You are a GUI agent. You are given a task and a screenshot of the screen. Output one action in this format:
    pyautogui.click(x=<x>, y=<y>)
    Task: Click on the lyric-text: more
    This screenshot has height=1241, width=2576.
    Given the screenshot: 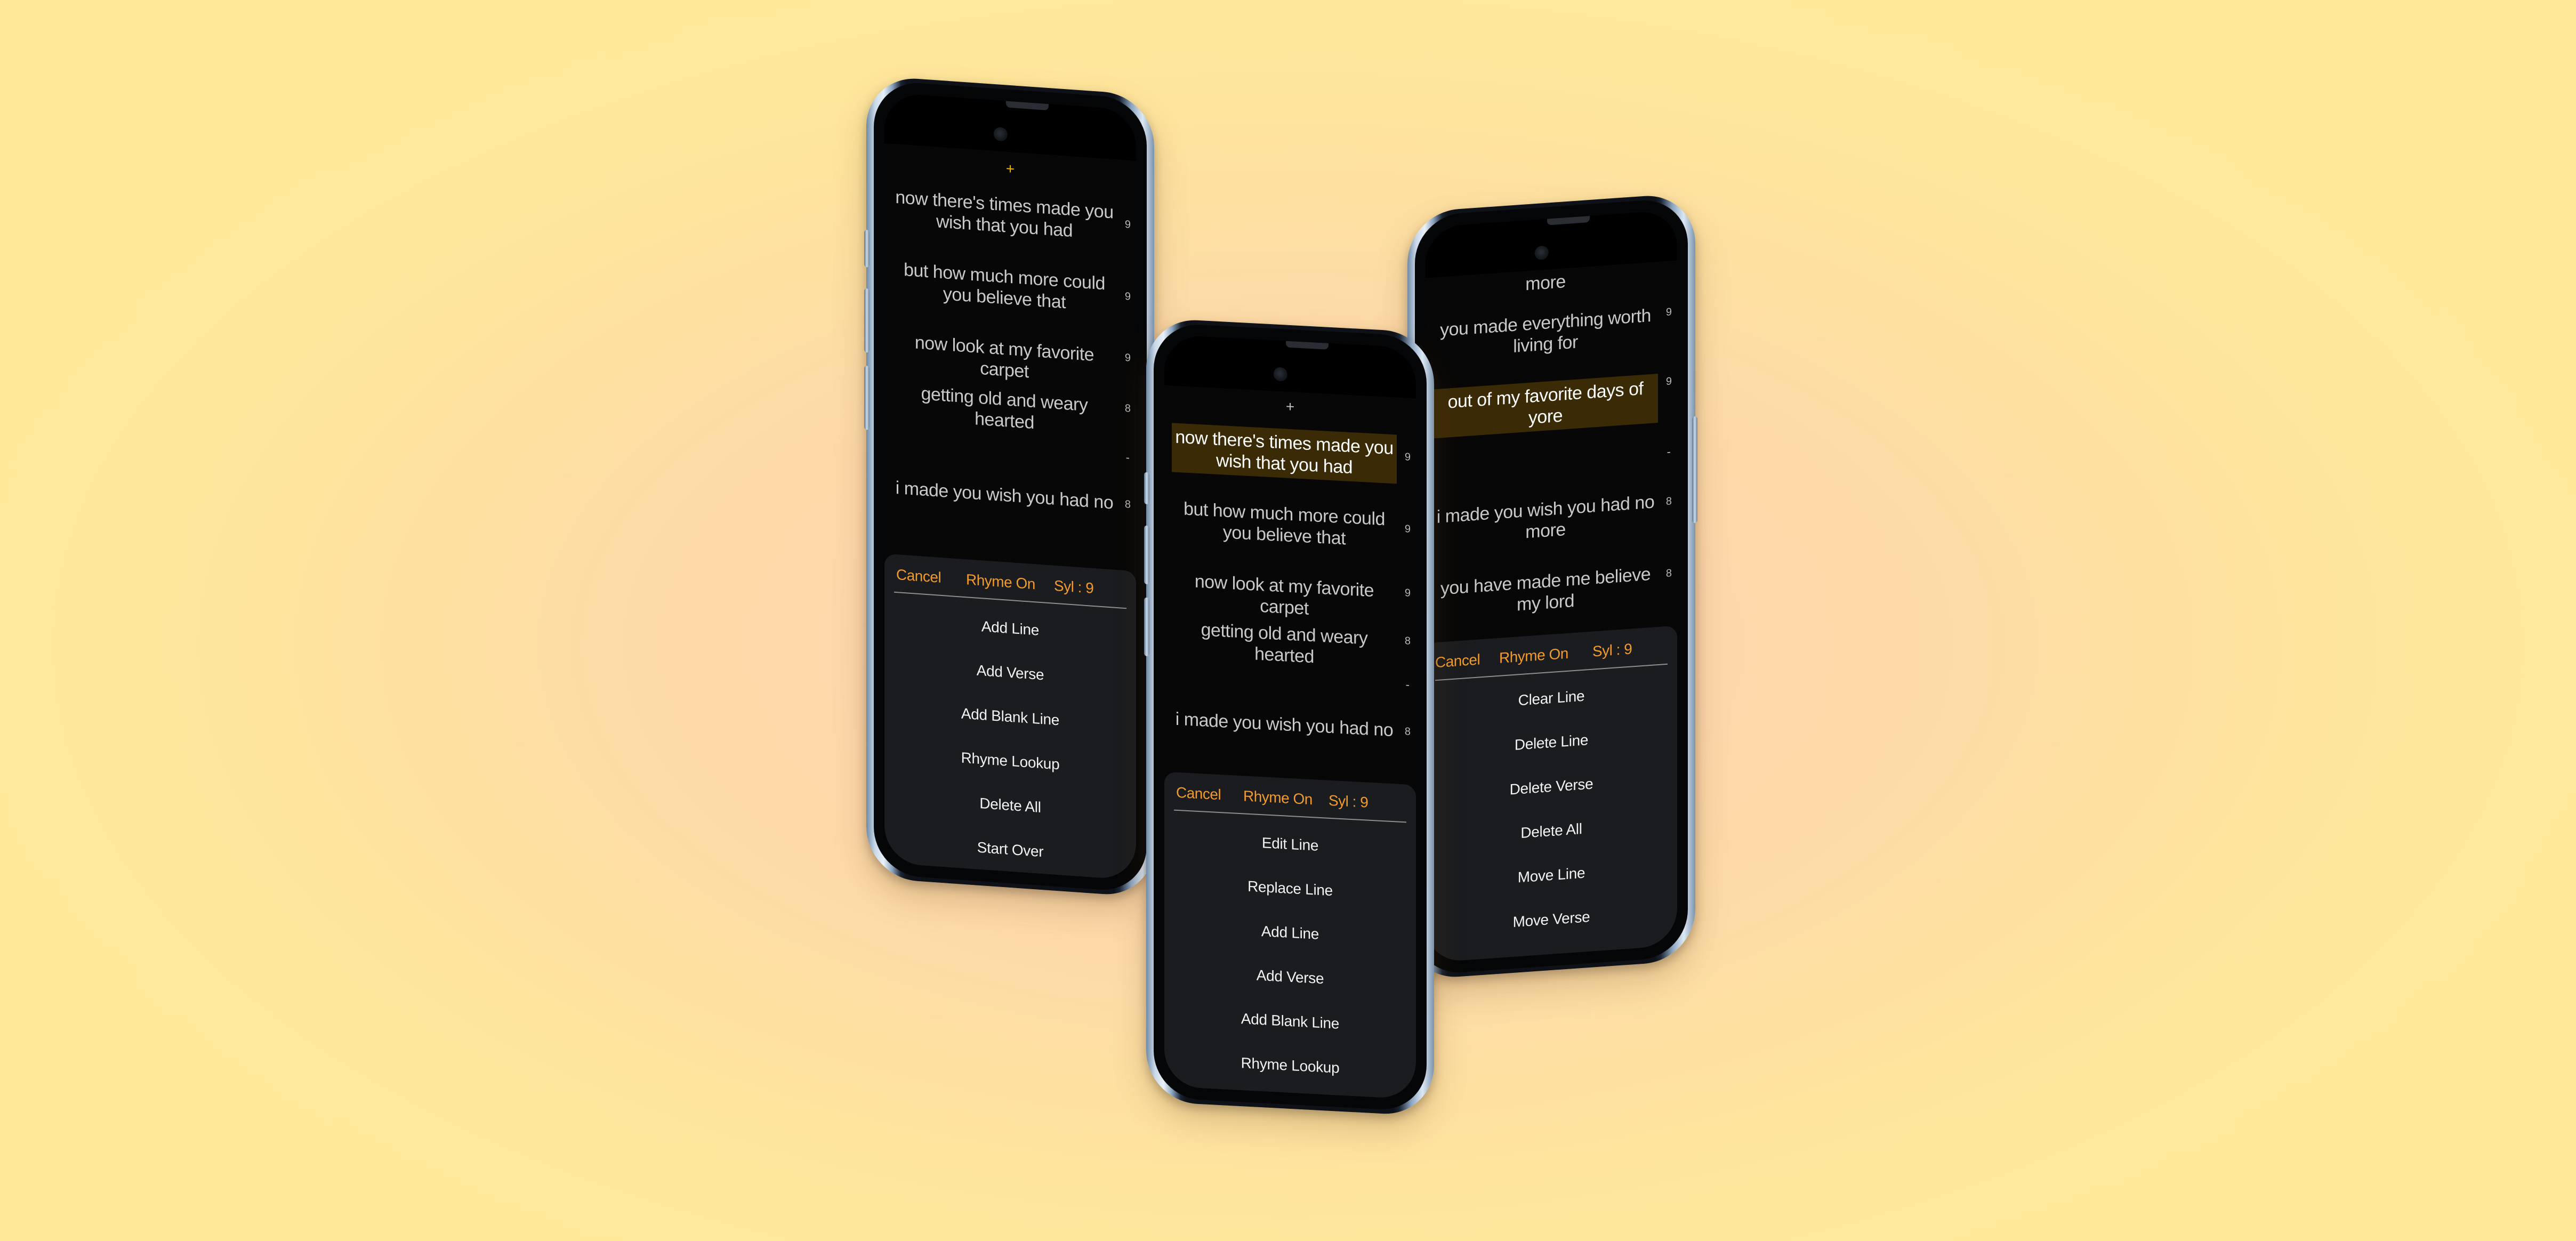 What is the action you would take?
    pyautogui.click(x=1545, y=283)
    